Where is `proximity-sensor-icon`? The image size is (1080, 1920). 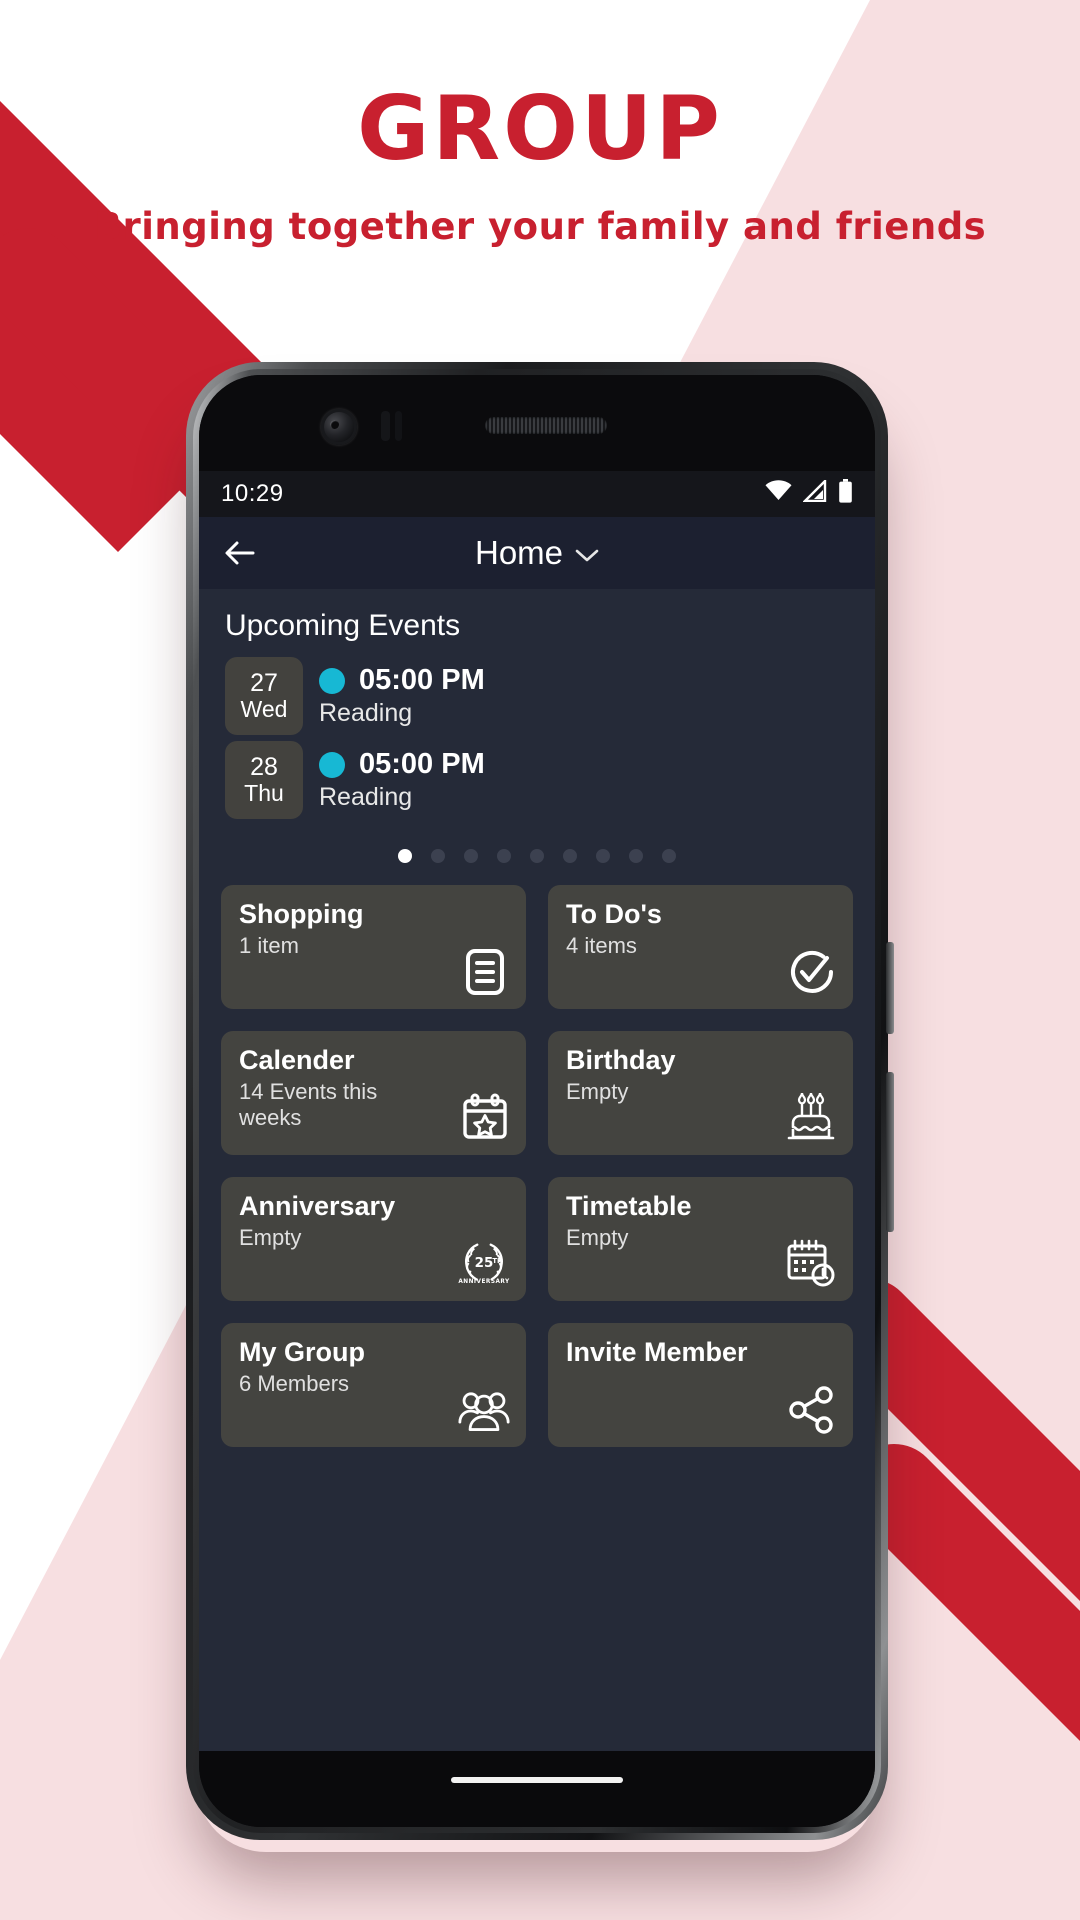 proximity-sensor-icon is located at coordinates (385, 426).